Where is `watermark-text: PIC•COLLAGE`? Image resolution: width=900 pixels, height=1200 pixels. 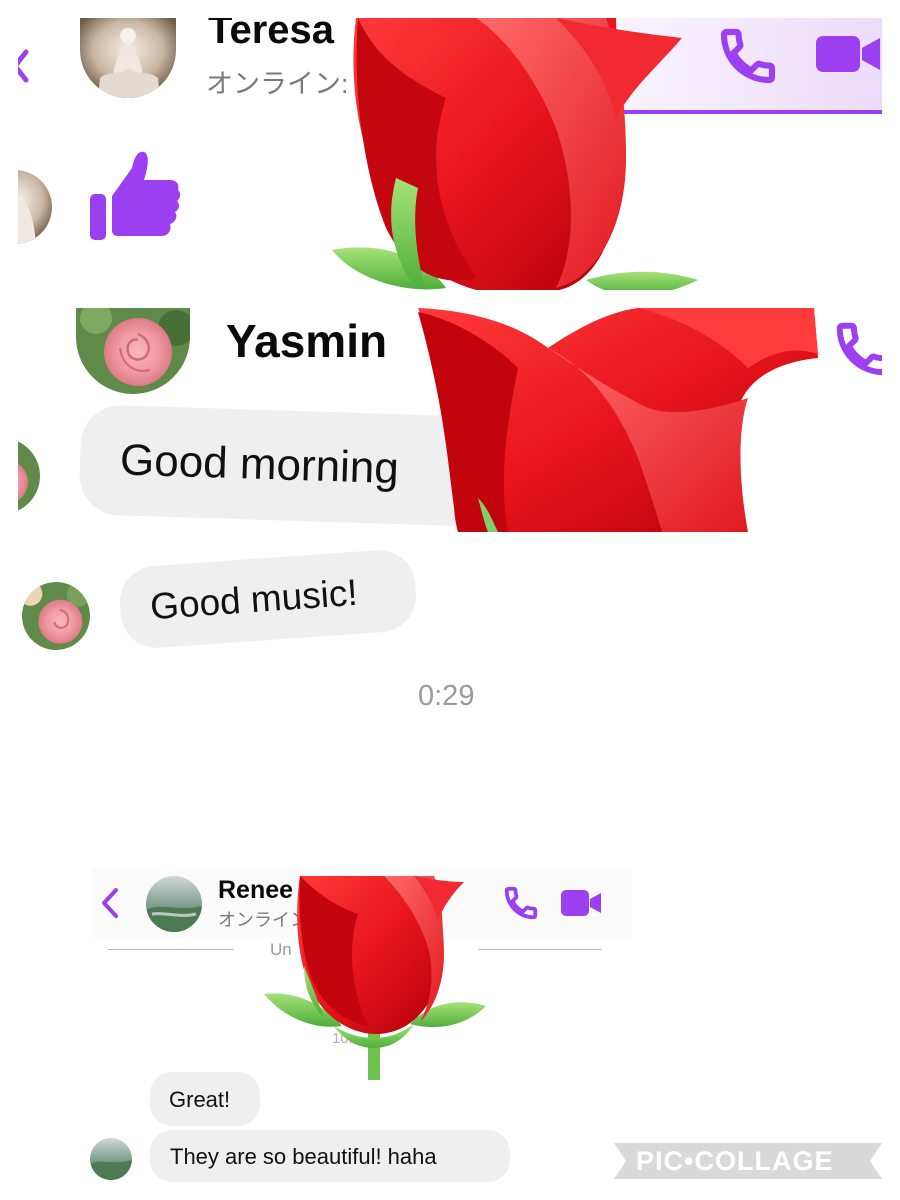
watermark-text: PIC•COLLAGE is located at coordinates (735, 1161).